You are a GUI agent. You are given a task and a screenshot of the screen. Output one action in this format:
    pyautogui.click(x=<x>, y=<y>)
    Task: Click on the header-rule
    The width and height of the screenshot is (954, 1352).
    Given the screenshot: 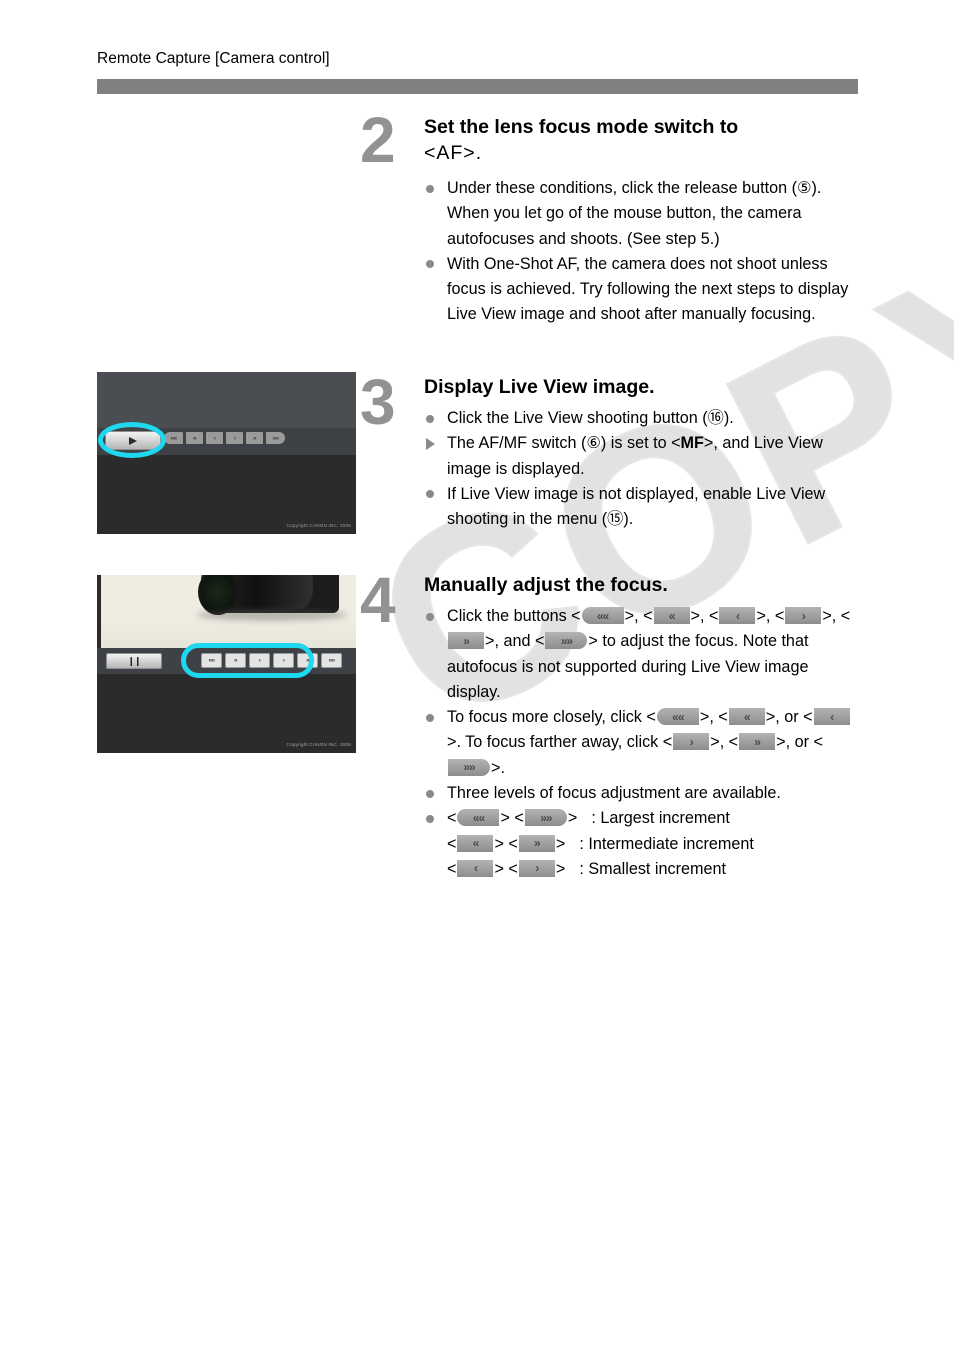 What is the action you would take?
    pyautogui.click(x=477, y=86)
    